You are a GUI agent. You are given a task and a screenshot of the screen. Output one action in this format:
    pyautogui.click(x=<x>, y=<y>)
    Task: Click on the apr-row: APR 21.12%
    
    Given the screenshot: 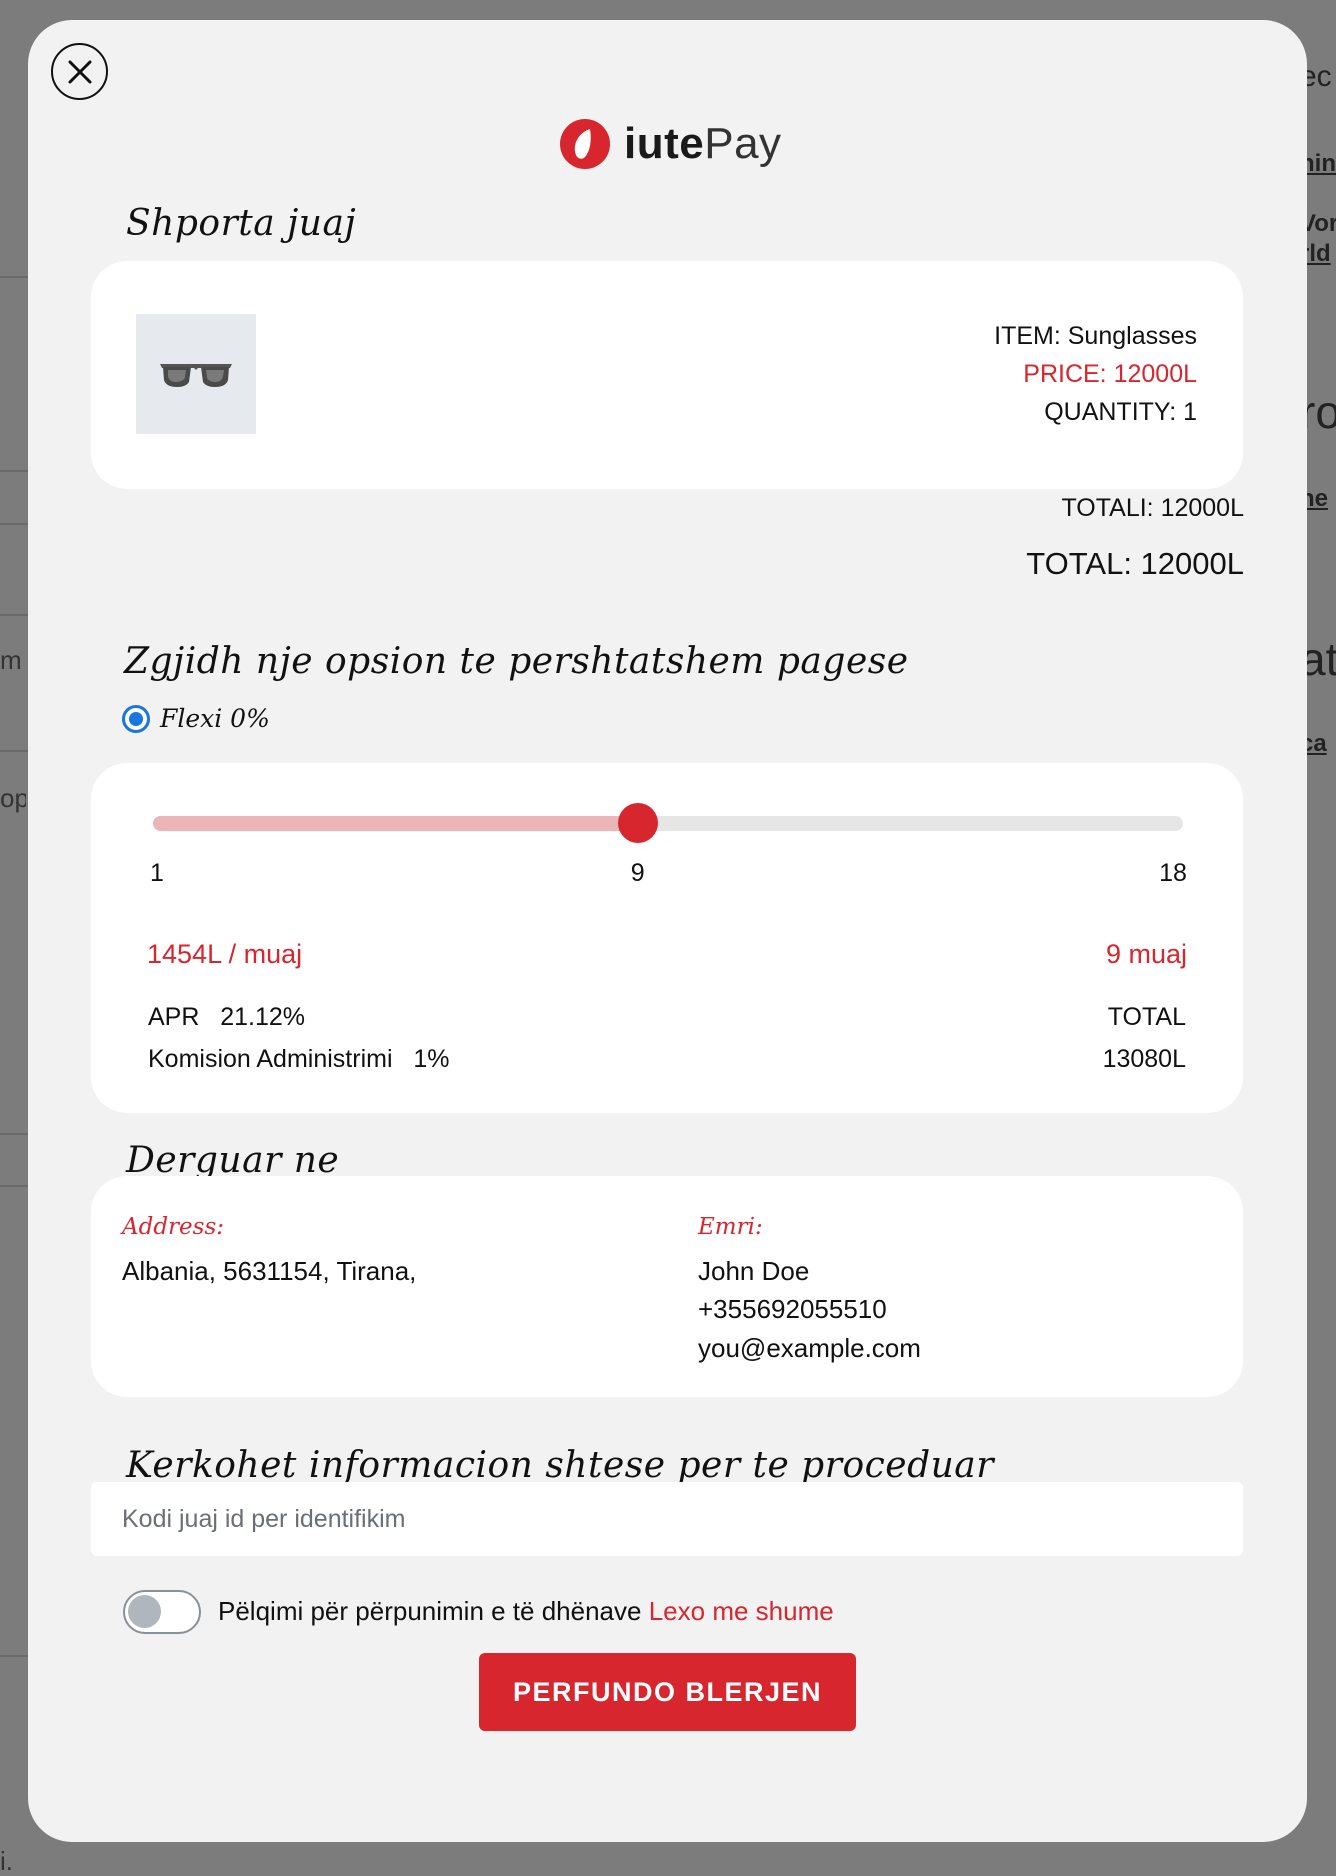 What is the action you would take?
    pyautogui.click(x=226, y=1017)
    